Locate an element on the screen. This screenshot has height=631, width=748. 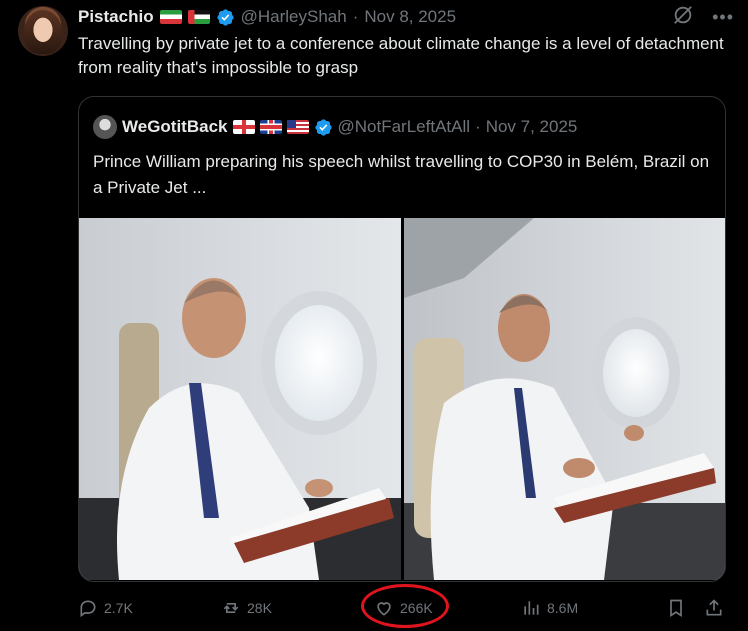
tweet-header: Pistachio @HarleyShah · Nov 8, 2025 ••• is located at coordinates (406, 17).